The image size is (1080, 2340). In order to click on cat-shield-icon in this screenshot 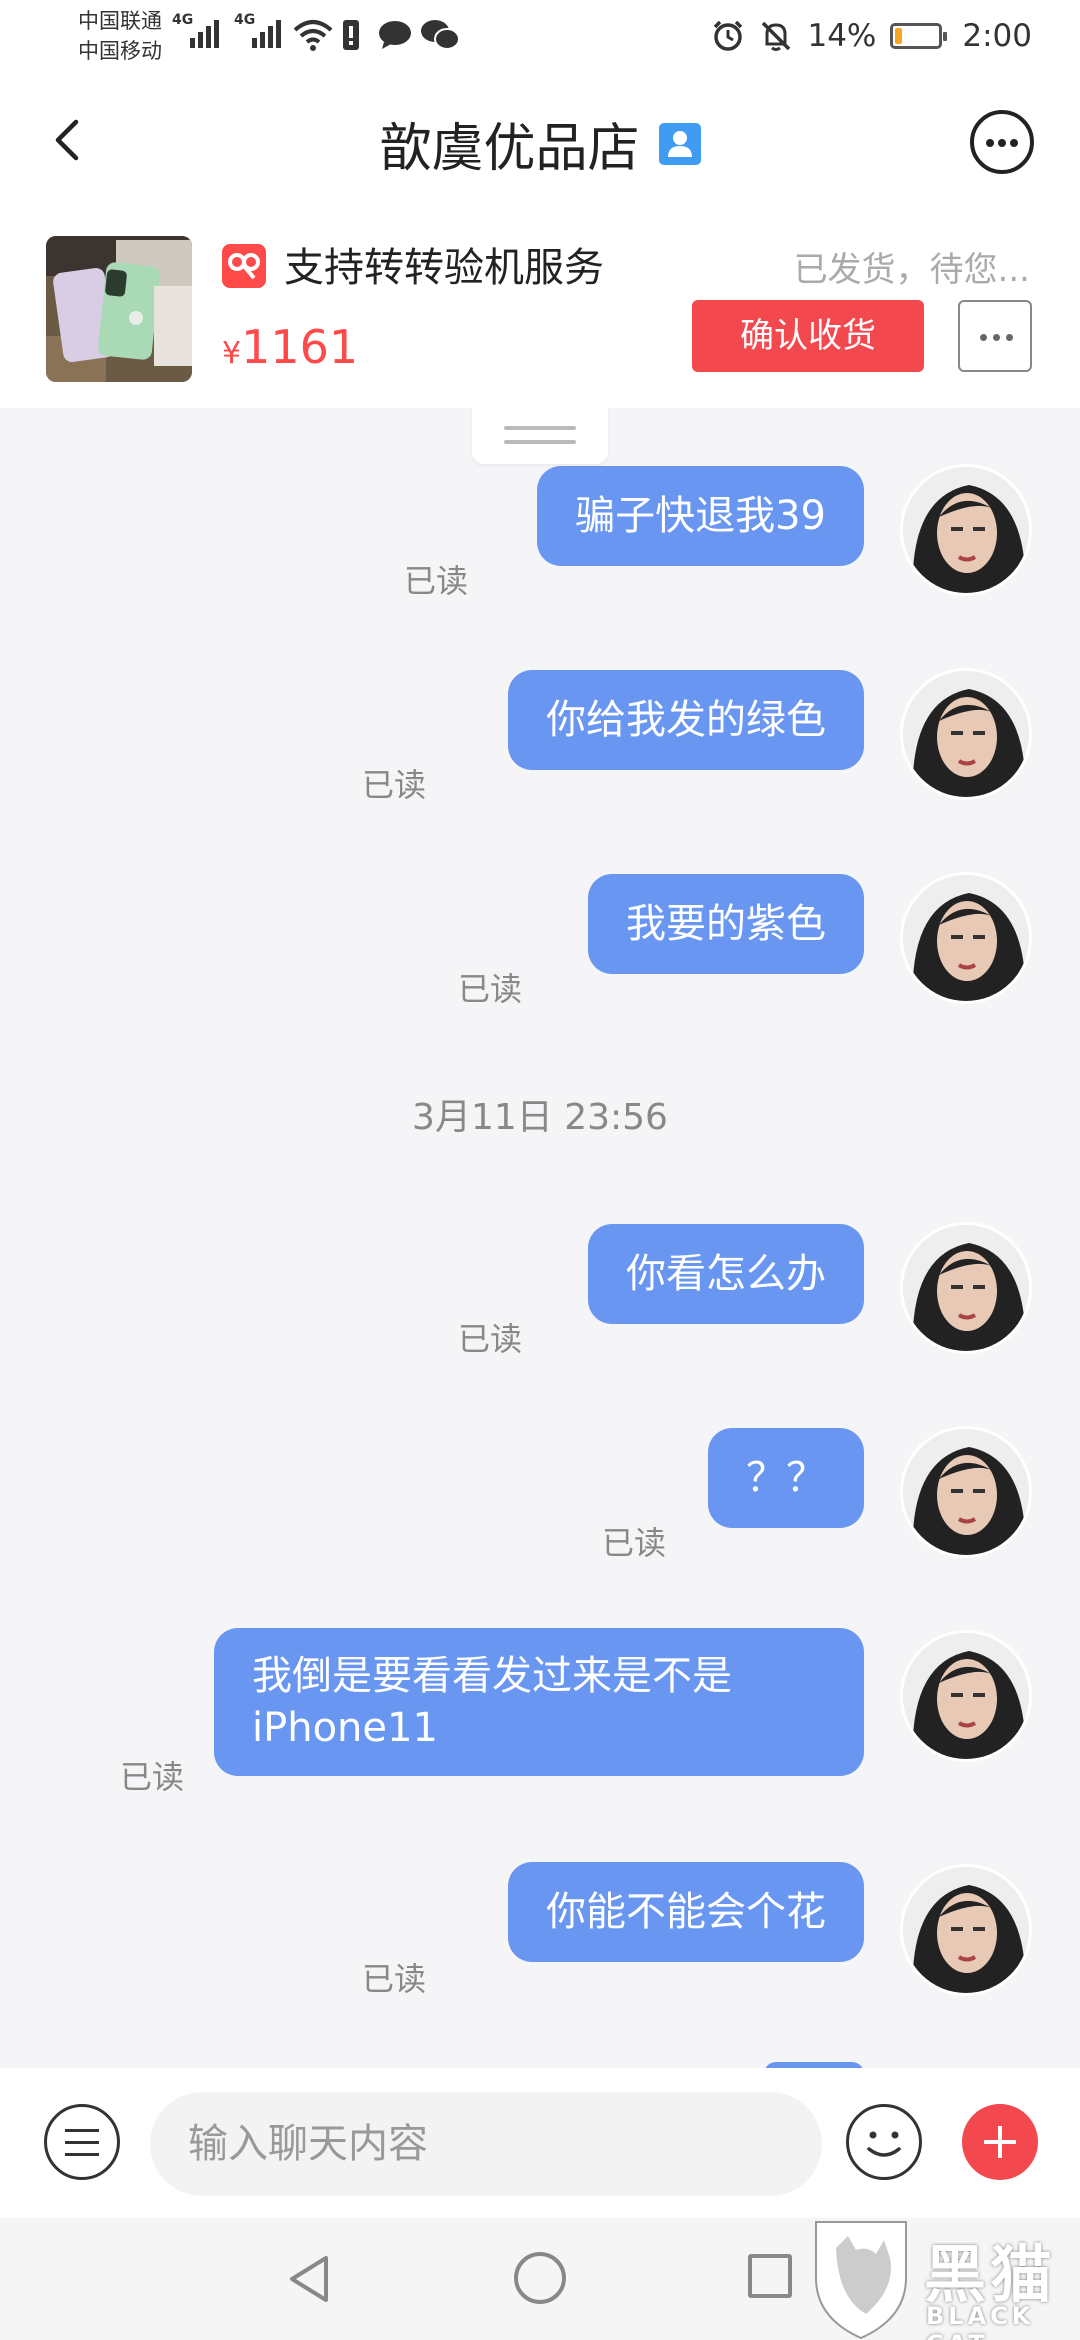, I will do `click(861, 2280)`.